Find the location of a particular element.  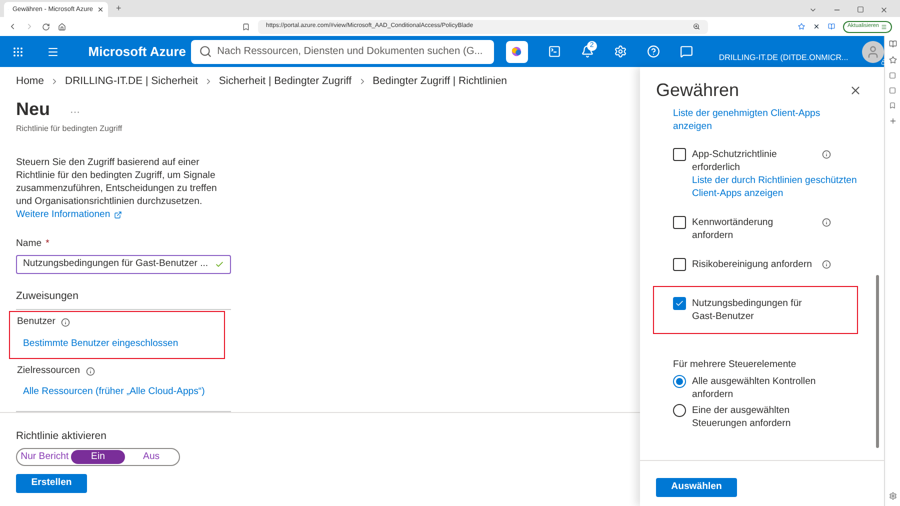

page-subtitle: Richtlinie für bedingten Zugriff is located at coordinates (70, 128).